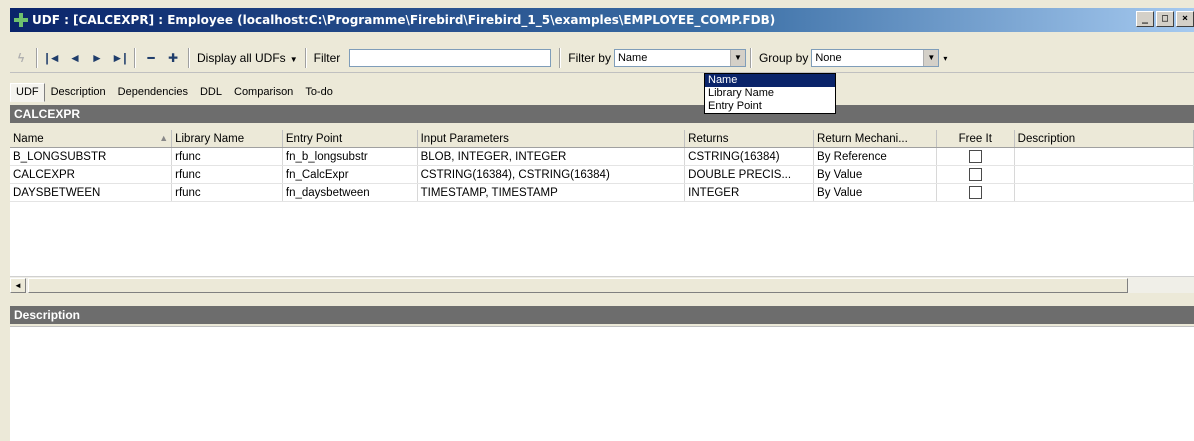 This screenshot has width=1194, height=441. What do you see at coordinates (350, 139) in the screenshot?
I see `column-header-entry-point: Entry Point` at bounding box center [350, 139].